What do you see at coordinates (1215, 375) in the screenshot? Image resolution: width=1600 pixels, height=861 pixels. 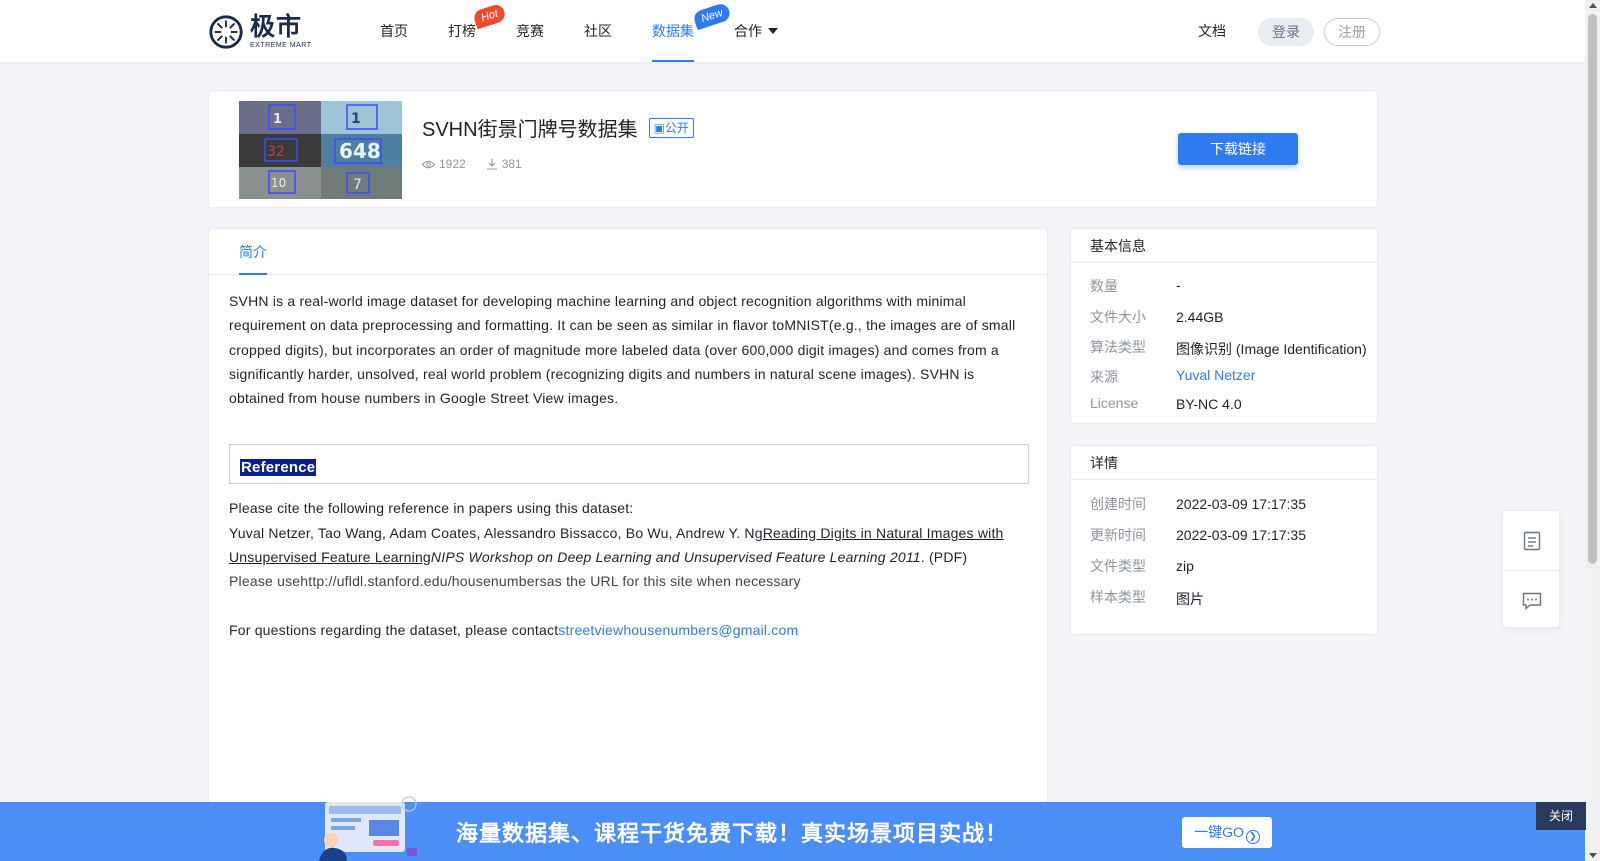 I see `source-link: Yuval Netzer` at bounding box center [1215, 375].